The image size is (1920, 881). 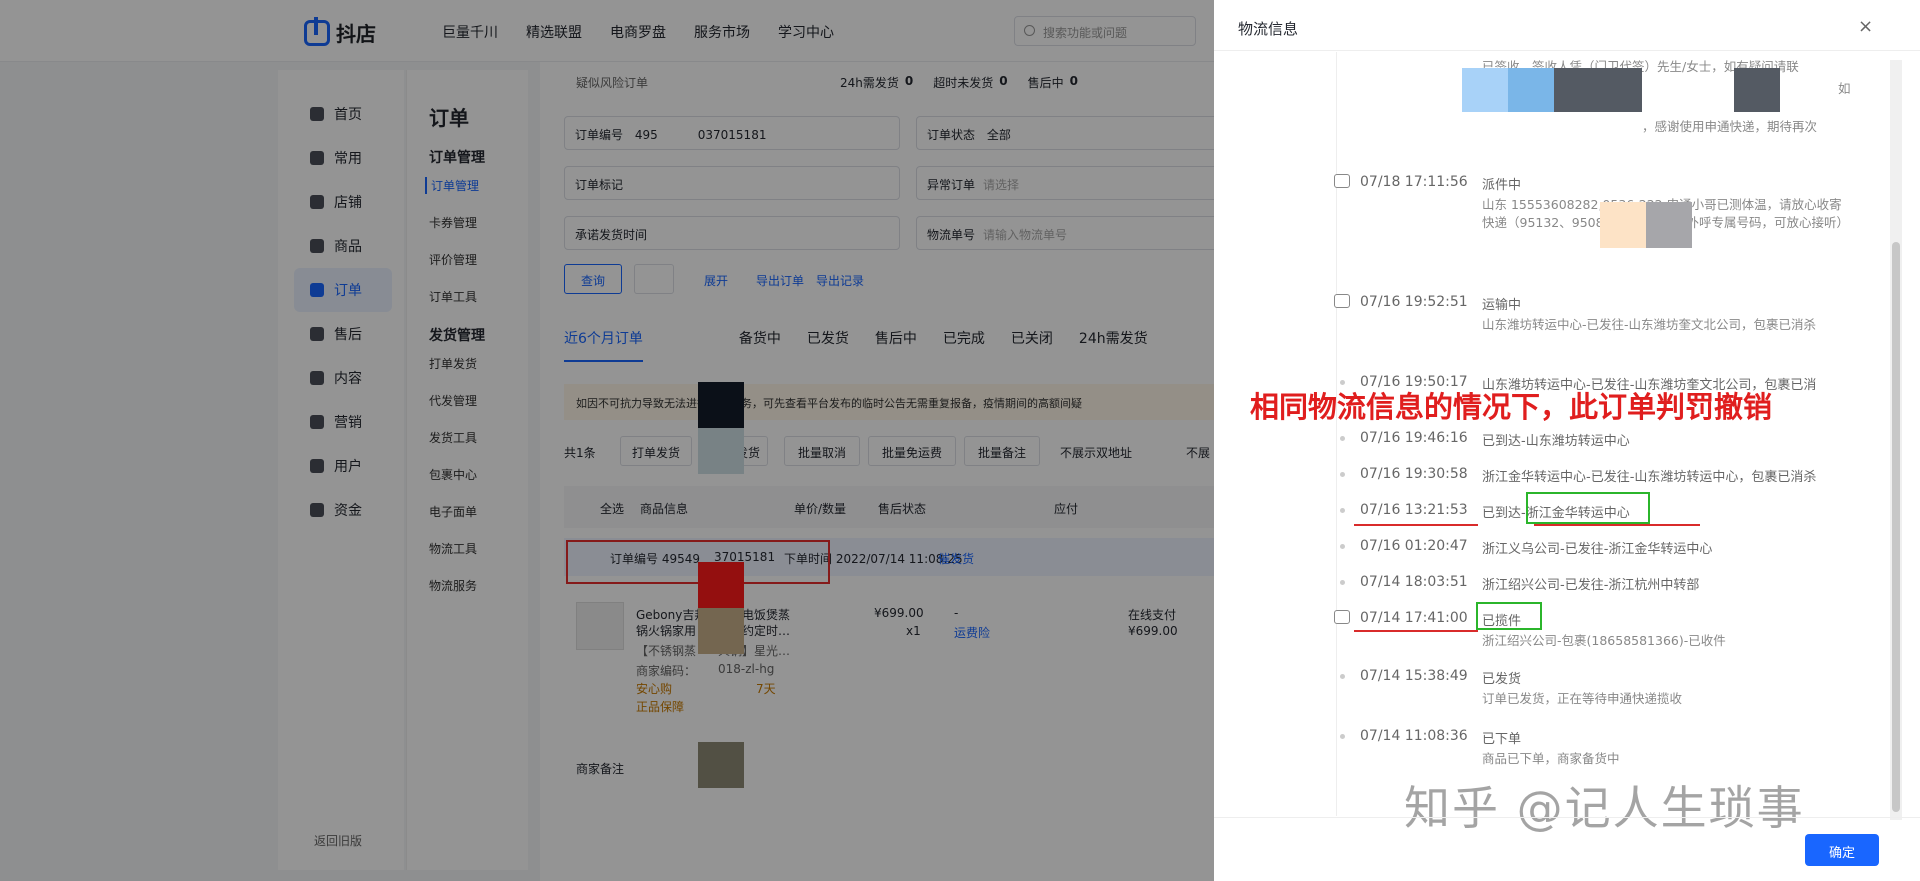 What do you see at coordinates (1502, 305) in the screenshot?
I see `event-status: 运输中` at bounding box center [1502, 305].